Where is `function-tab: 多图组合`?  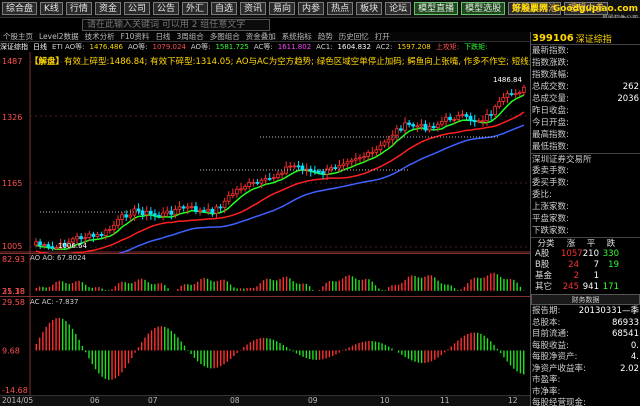 function-tab: 多图组合 is located at coordinates (225, 37).